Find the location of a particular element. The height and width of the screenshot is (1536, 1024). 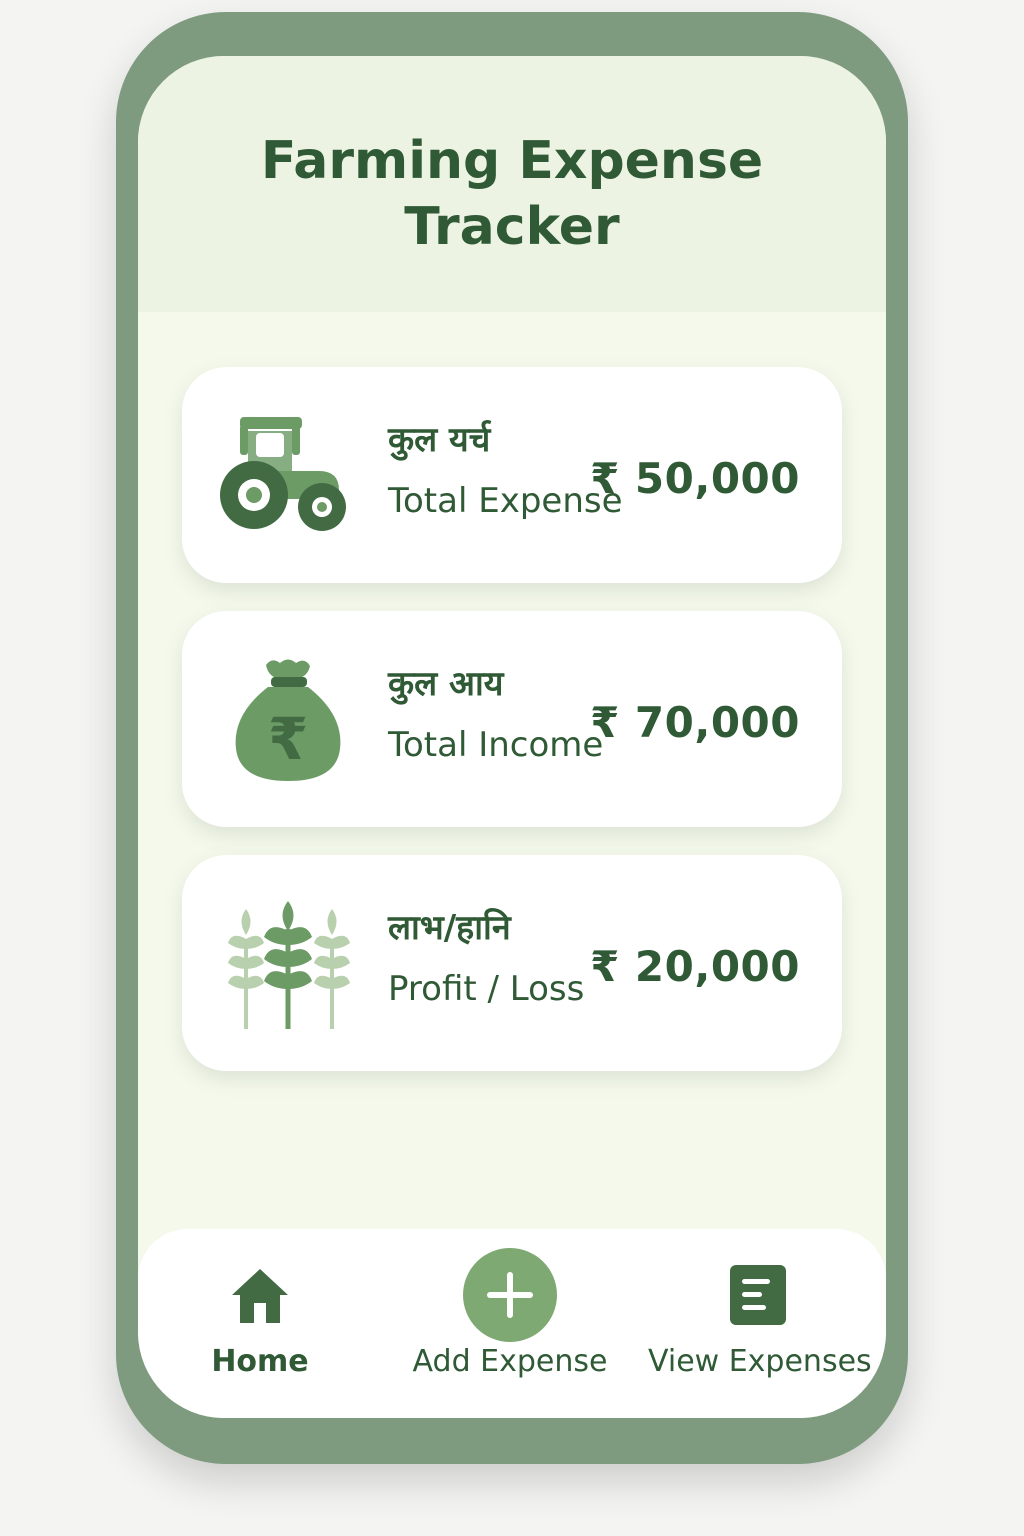

app-header: Farming Expense Tracker is located at coordinates (512, 184).